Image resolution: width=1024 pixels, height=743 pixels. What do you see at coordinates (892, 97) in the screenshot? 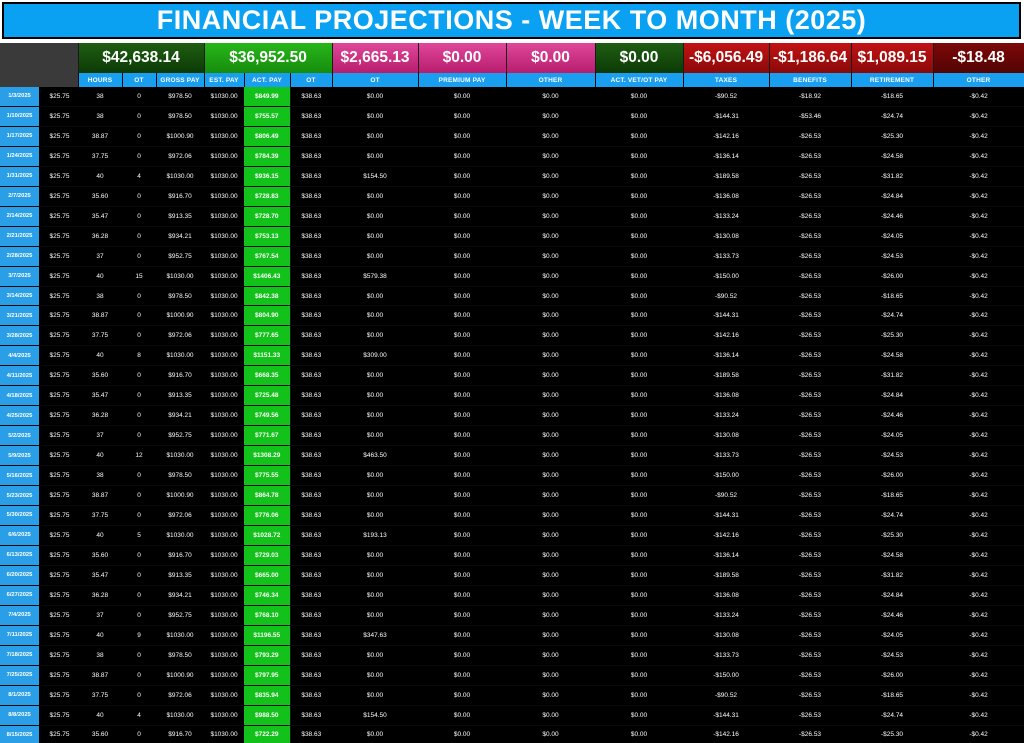
I see `retirement-cell: -$18.65` at bounding box center [892, 97].